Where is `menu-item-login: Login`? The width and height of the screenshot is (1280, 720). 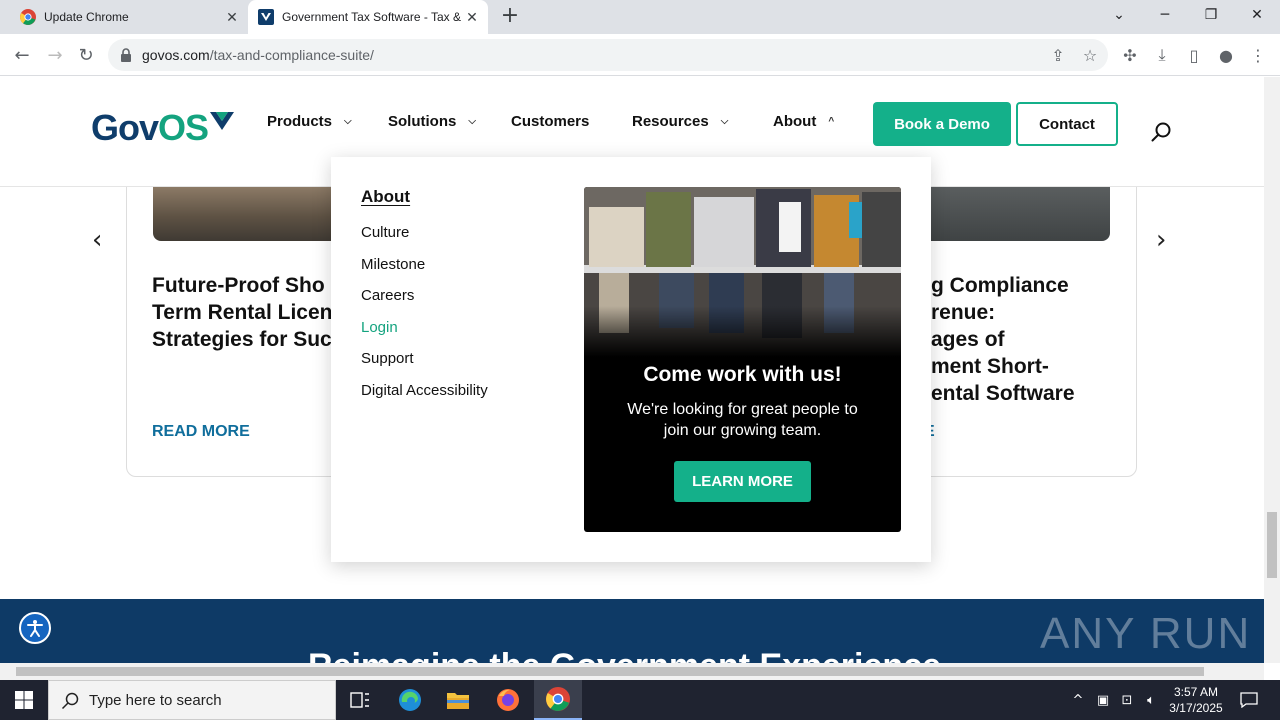 menu-item-login: Login is located at coordinates (379, 327).